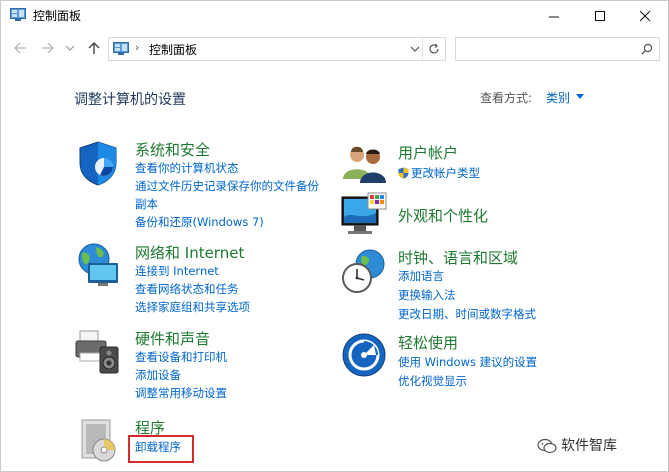 The width and height of the screenshot is (669, 472). I want to click on category-network-internet: 网络和 Internet, so click(189, 252).